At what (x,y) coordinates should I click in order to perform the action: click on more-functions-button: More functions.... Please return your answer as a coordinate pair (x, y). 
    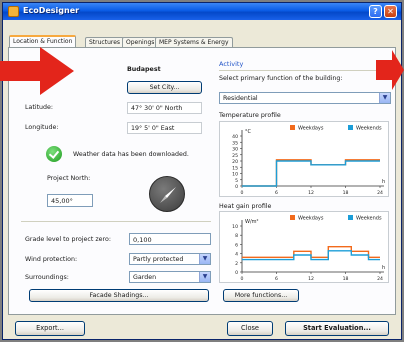
    Looking at the image, I should click on (261, 295).